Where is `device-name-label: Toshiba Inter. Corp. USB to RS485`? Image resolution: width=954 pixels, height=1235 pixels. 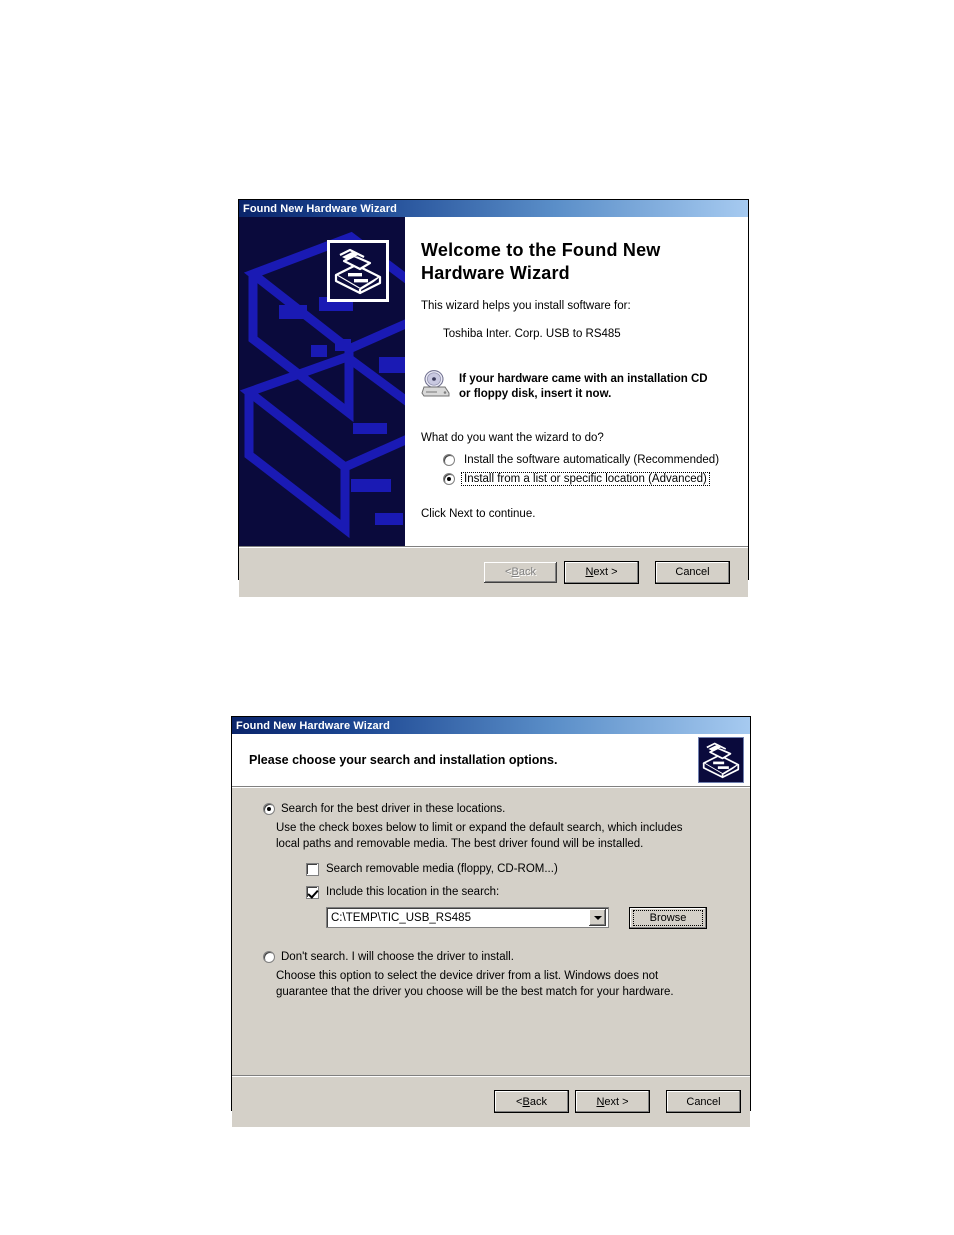
device-name-label: Toshiba Inter. Corp. USB to RS485 is located at coordinates (532, 334).